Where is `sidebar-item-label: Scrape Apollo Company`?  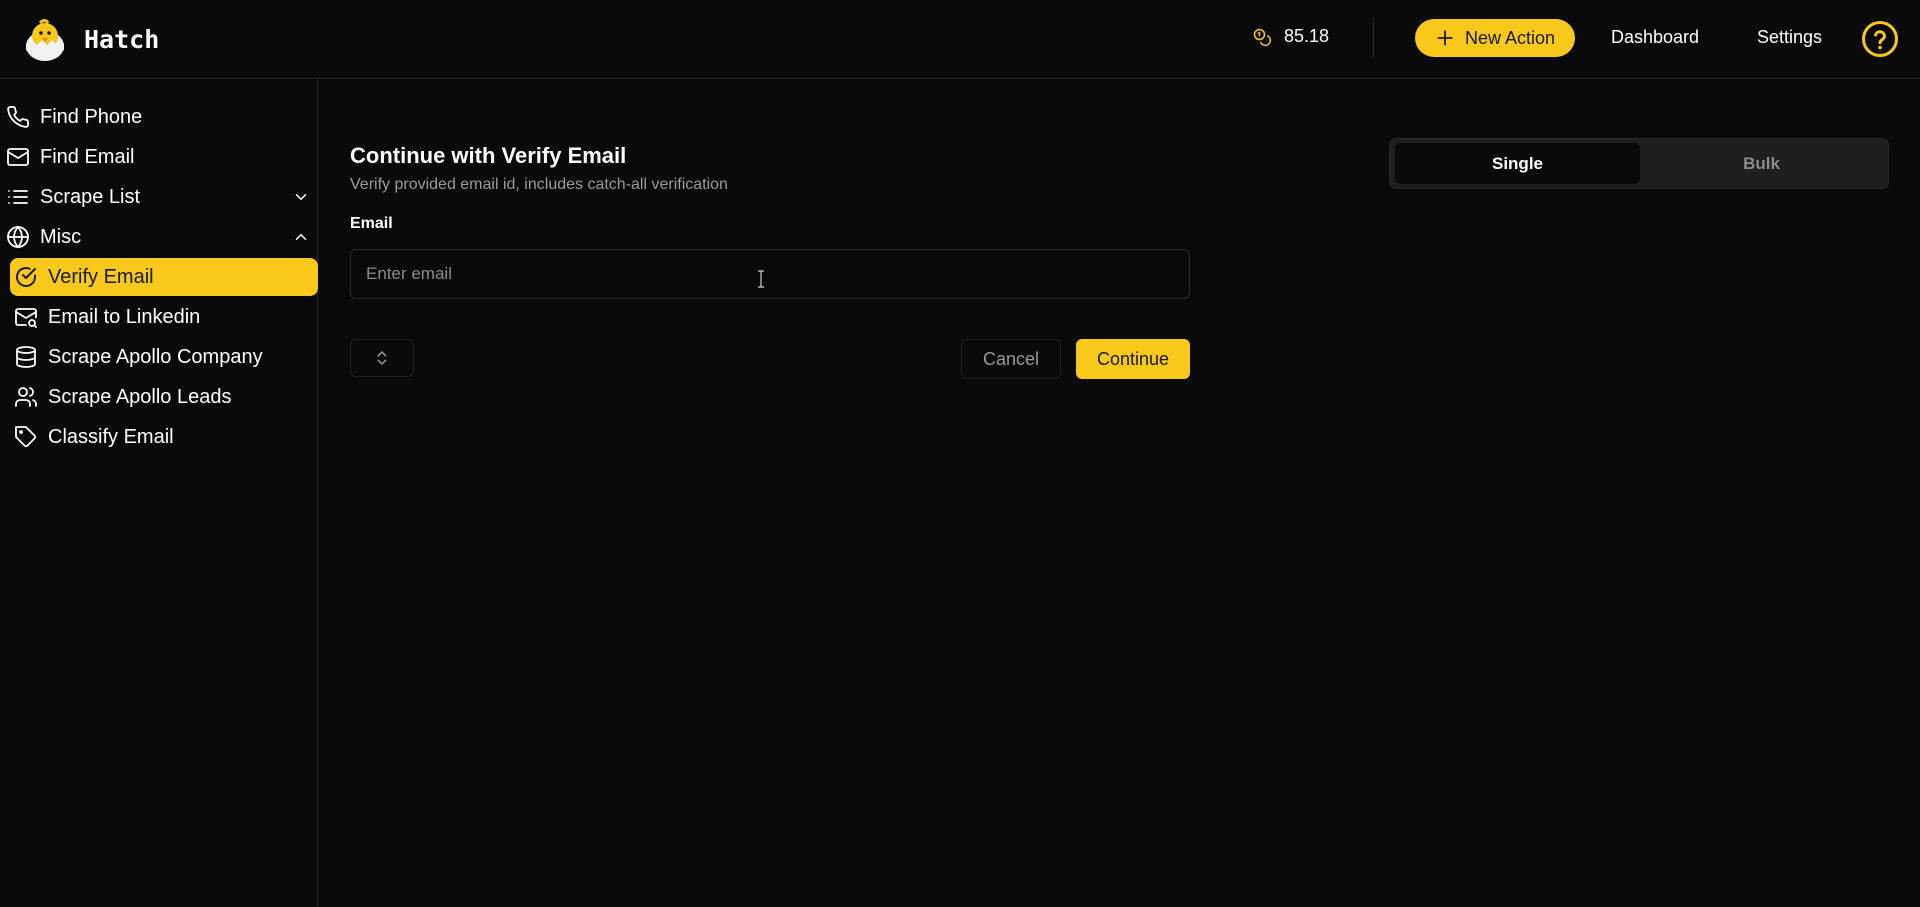
sidebar-item-label: Scrape Apollo Company is located at coordinates (155, 356).